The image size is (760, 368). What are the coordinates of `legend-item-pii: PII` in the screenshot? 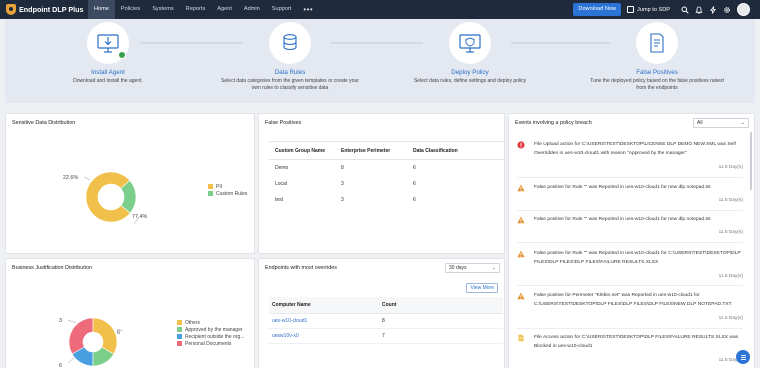 It's located at (227, 186).